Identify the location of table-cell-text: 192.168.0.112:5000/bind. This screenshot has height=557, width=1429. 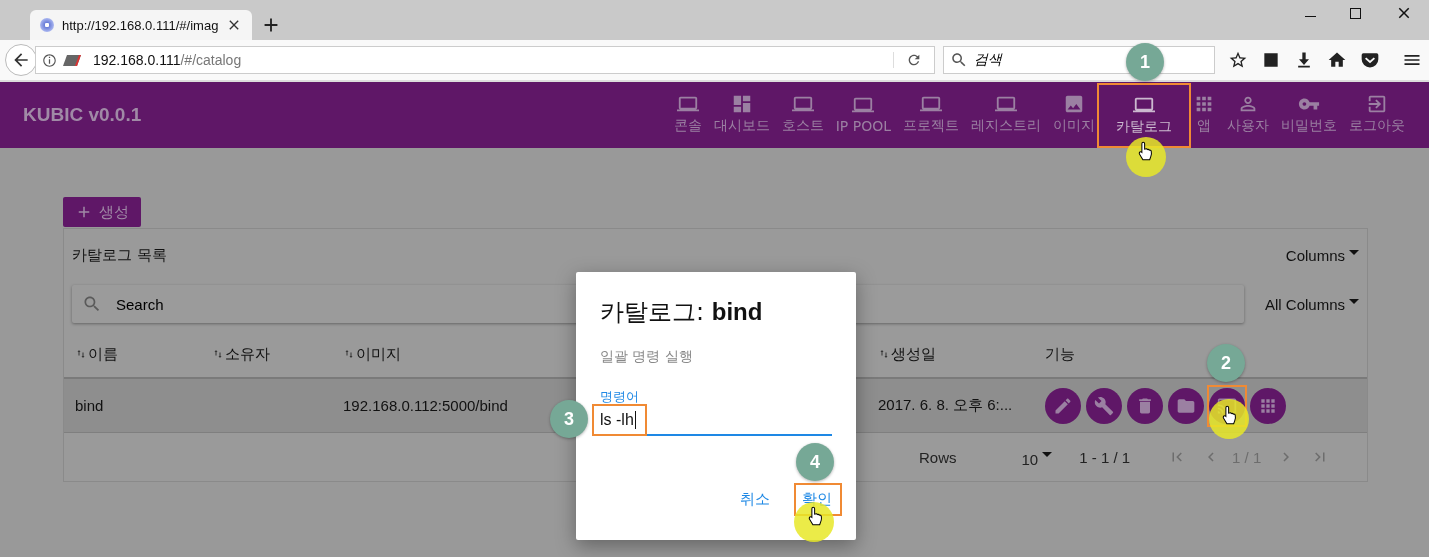
(426, 405).